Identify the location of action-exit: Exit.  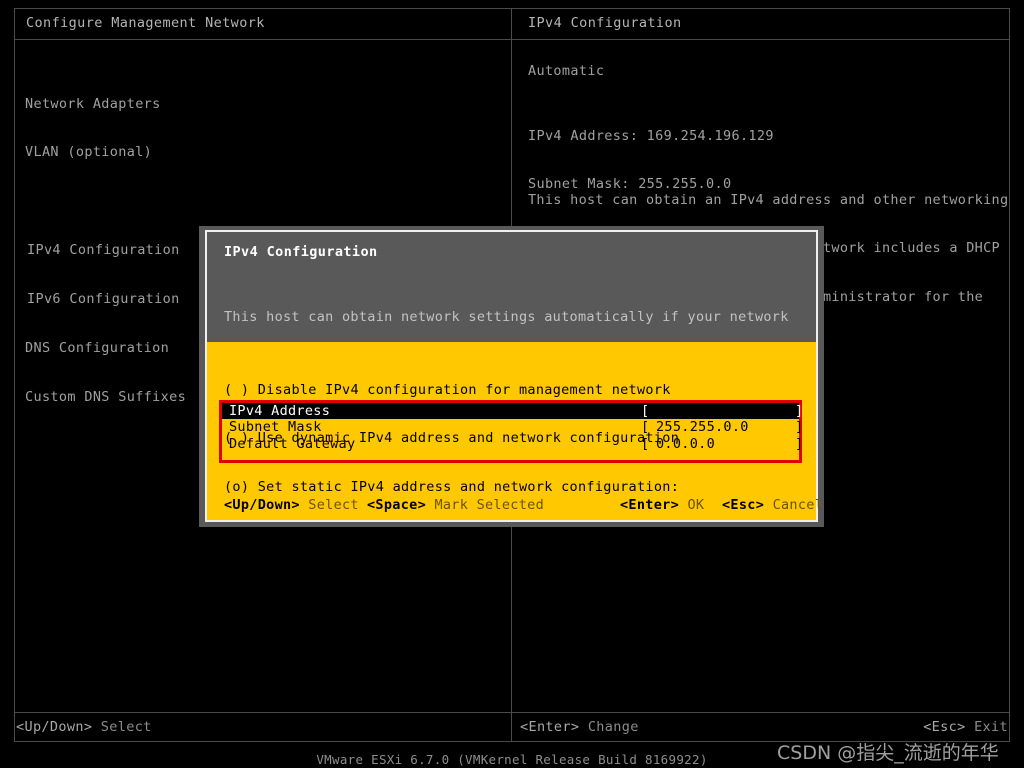
(991, 727).